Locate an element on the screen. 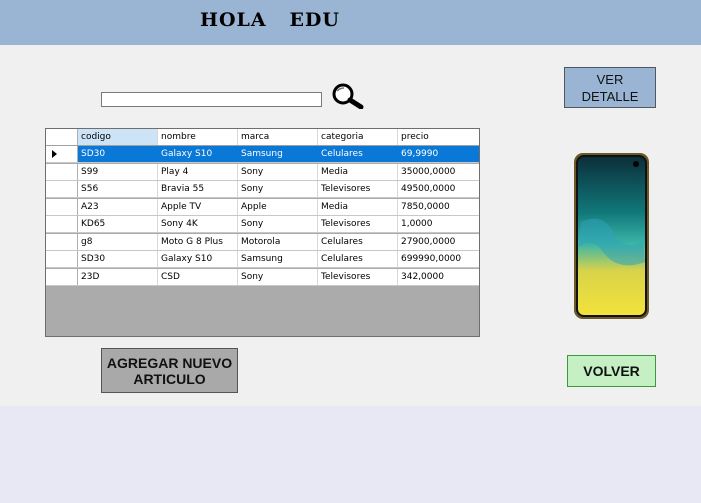 Image resolution: width=701 pixels, height=503 pixels. current-row-arrow-icon is located at coordinates (54, 154).